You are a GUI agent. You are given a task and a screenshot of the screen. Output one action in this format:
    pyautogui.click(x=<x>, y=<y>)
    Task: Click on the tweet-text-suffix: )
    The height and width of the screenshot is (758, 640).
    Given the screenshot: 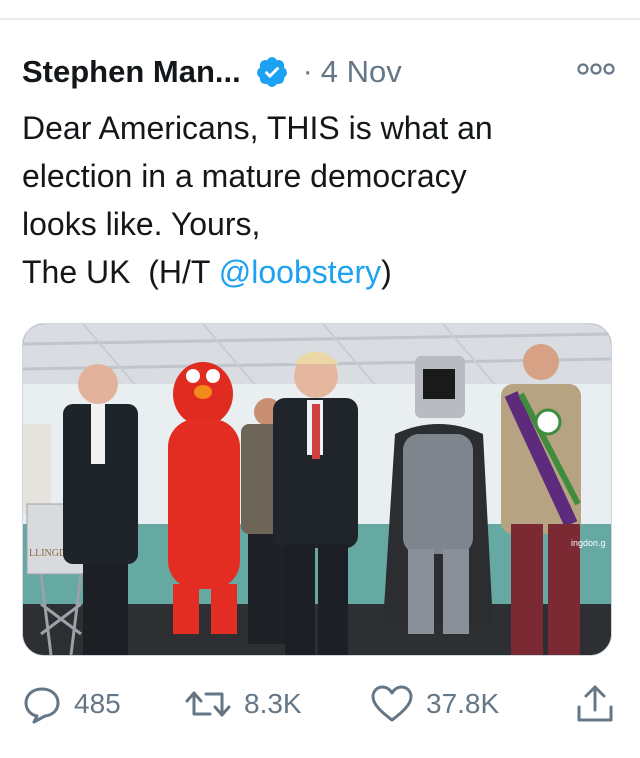 What is the action you would take?
    pyautogui.click(x=386, y=272)
    